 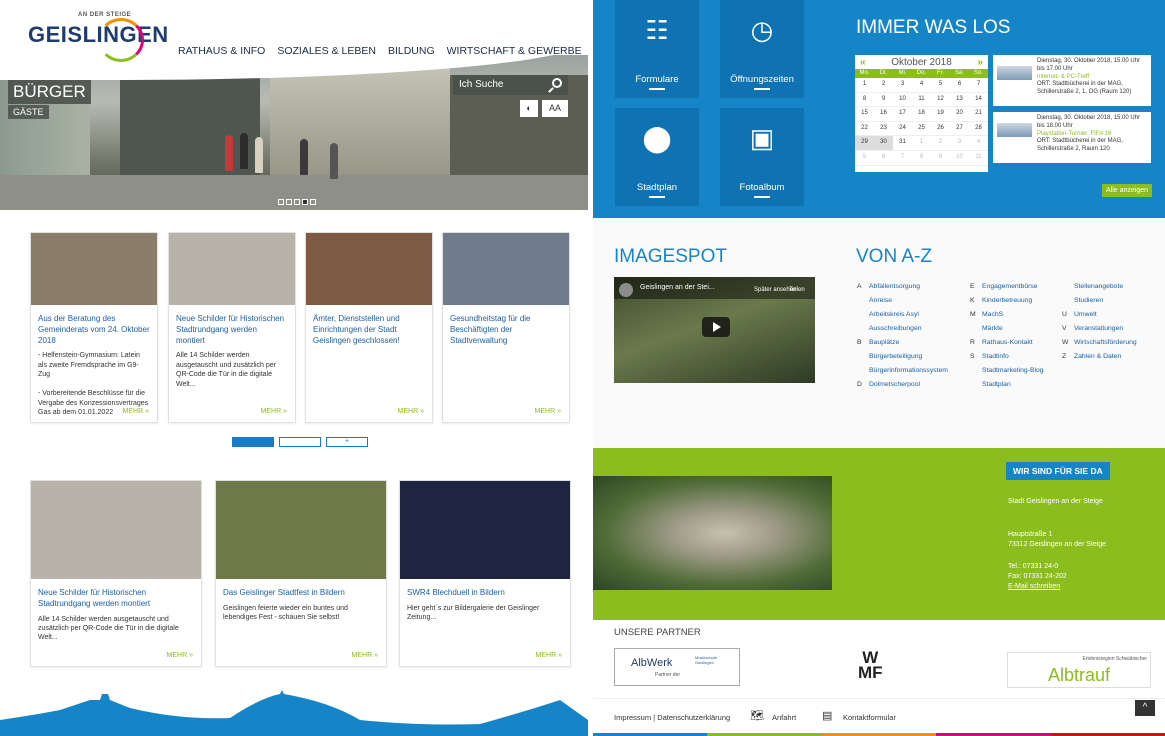 I want to click on az-entry: R Rathaus-Kontakt, so click(x=1007, y=343).